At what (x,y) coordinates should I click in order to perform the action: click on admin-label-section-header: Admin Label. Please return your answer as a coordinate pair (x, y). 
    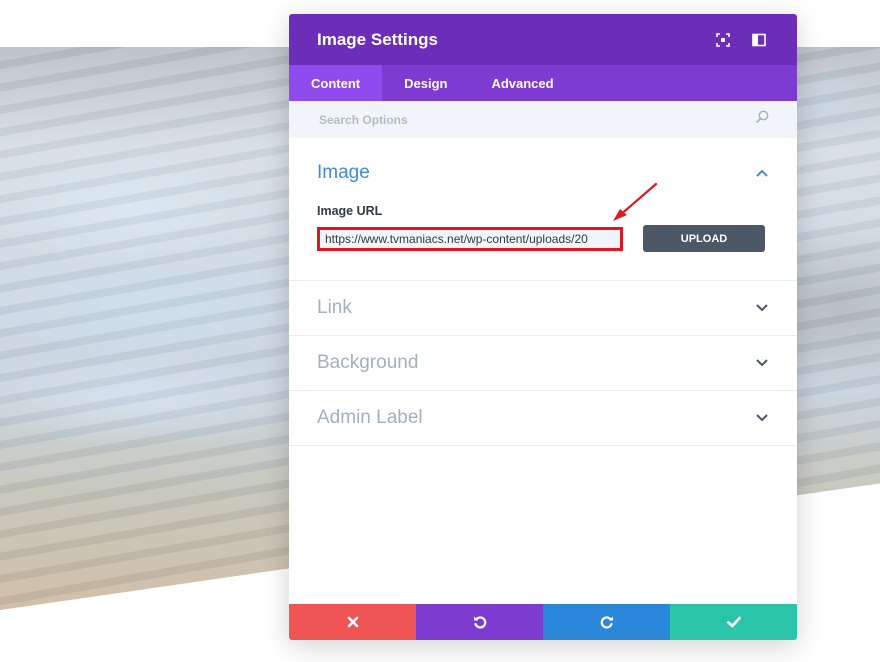
    Looking at the image, I should click on (543, 418).